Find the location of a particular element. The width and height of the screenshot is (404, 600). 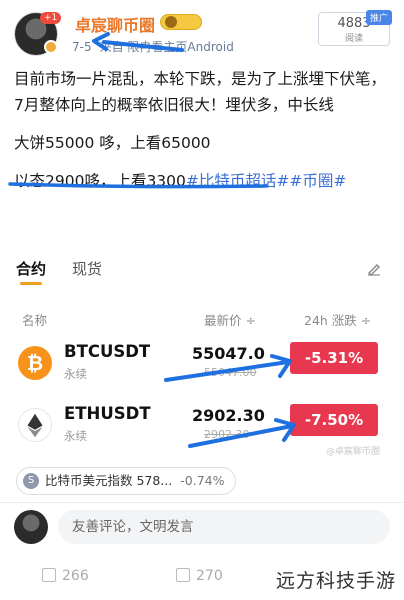

market-table-header: 名称 最新价 ÷ 24h 涨跌 ÷ is located at coordinates (202, 319).